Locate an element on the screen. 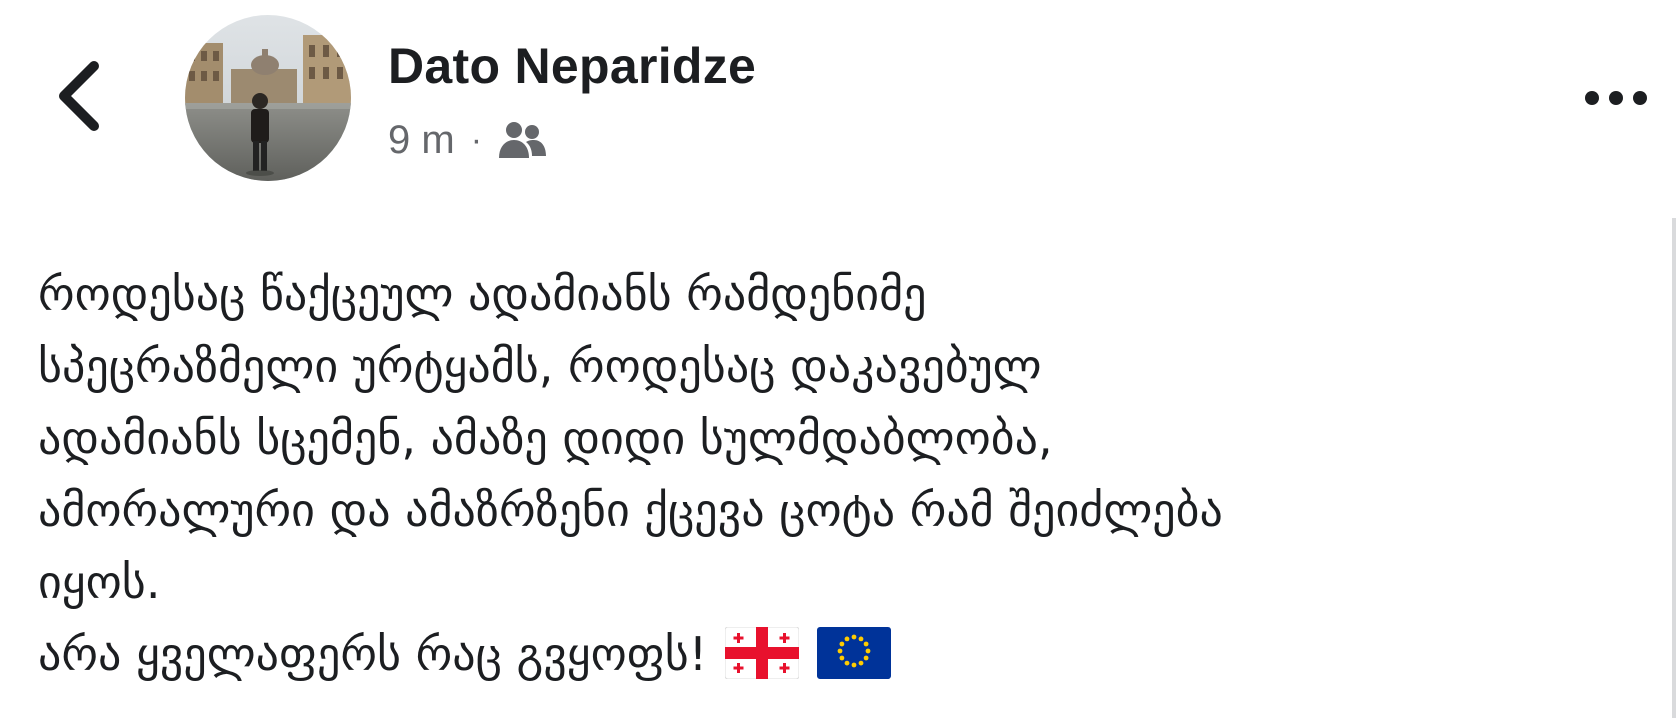  back-button is located at coordinates (80, 98).